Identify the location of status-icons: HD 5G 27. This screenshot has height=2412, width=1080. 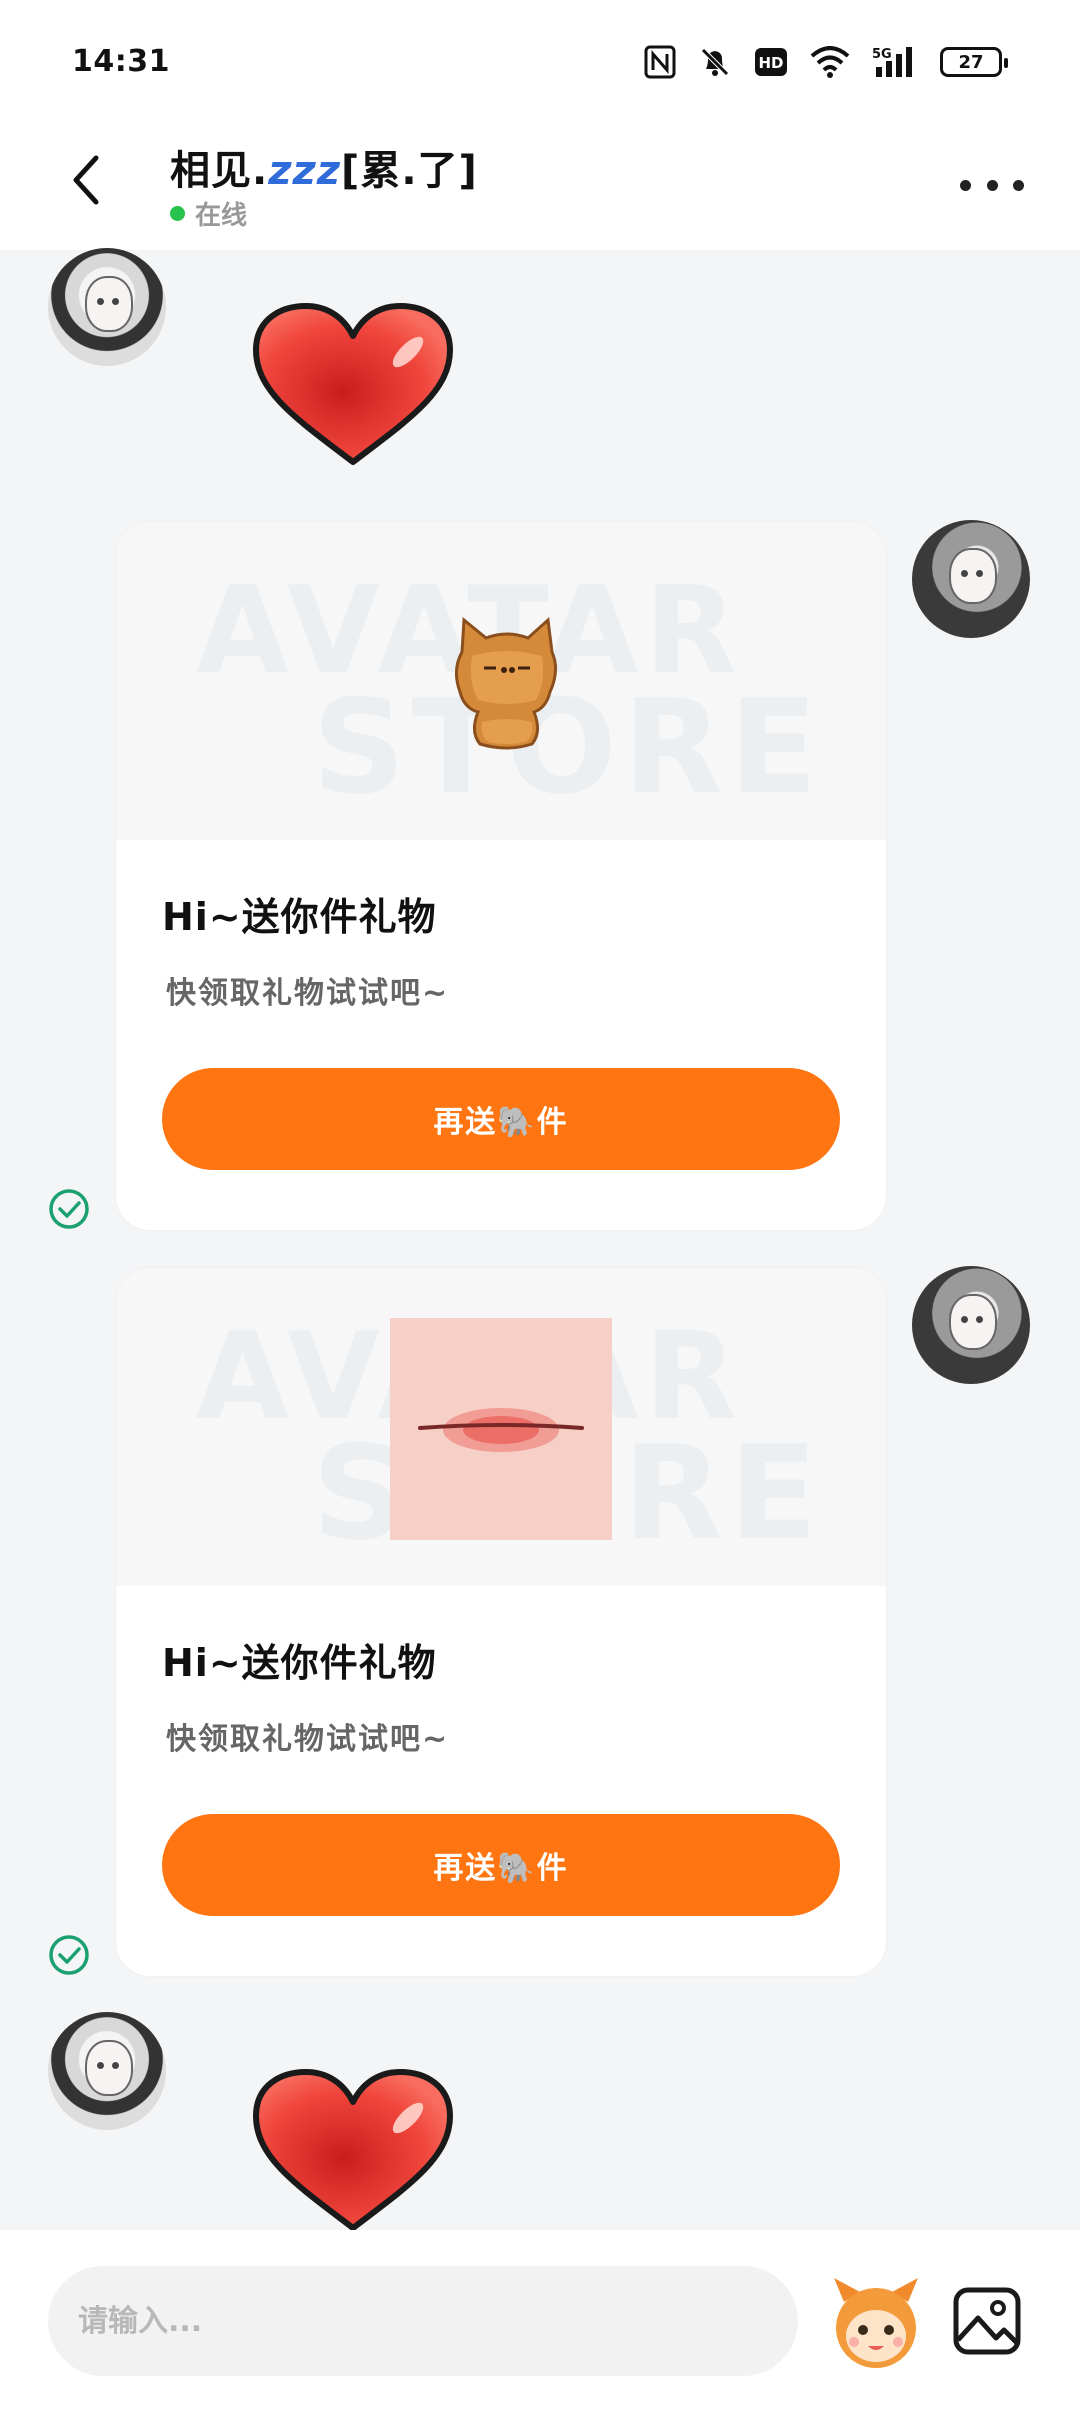
(826, 62).